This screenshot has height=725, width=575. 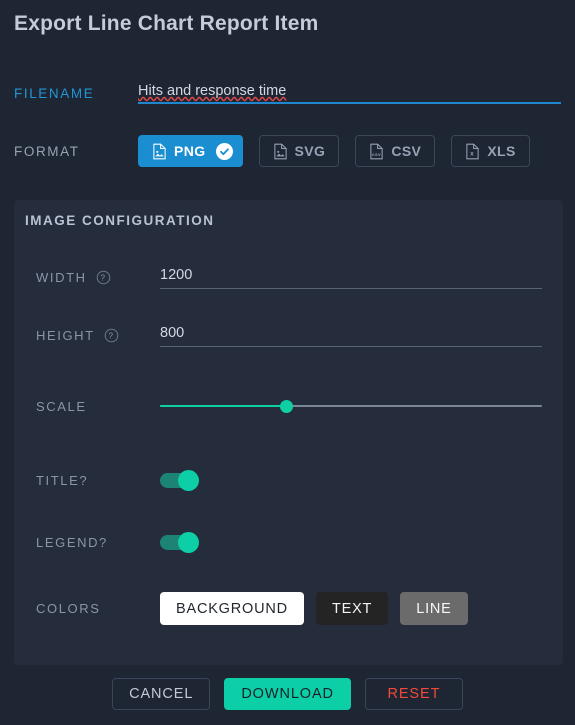 What do you see at coordinates (212, 91) in the screenshot?
I see `filename-value: Hits and response time` at bounding box center [212, 91].